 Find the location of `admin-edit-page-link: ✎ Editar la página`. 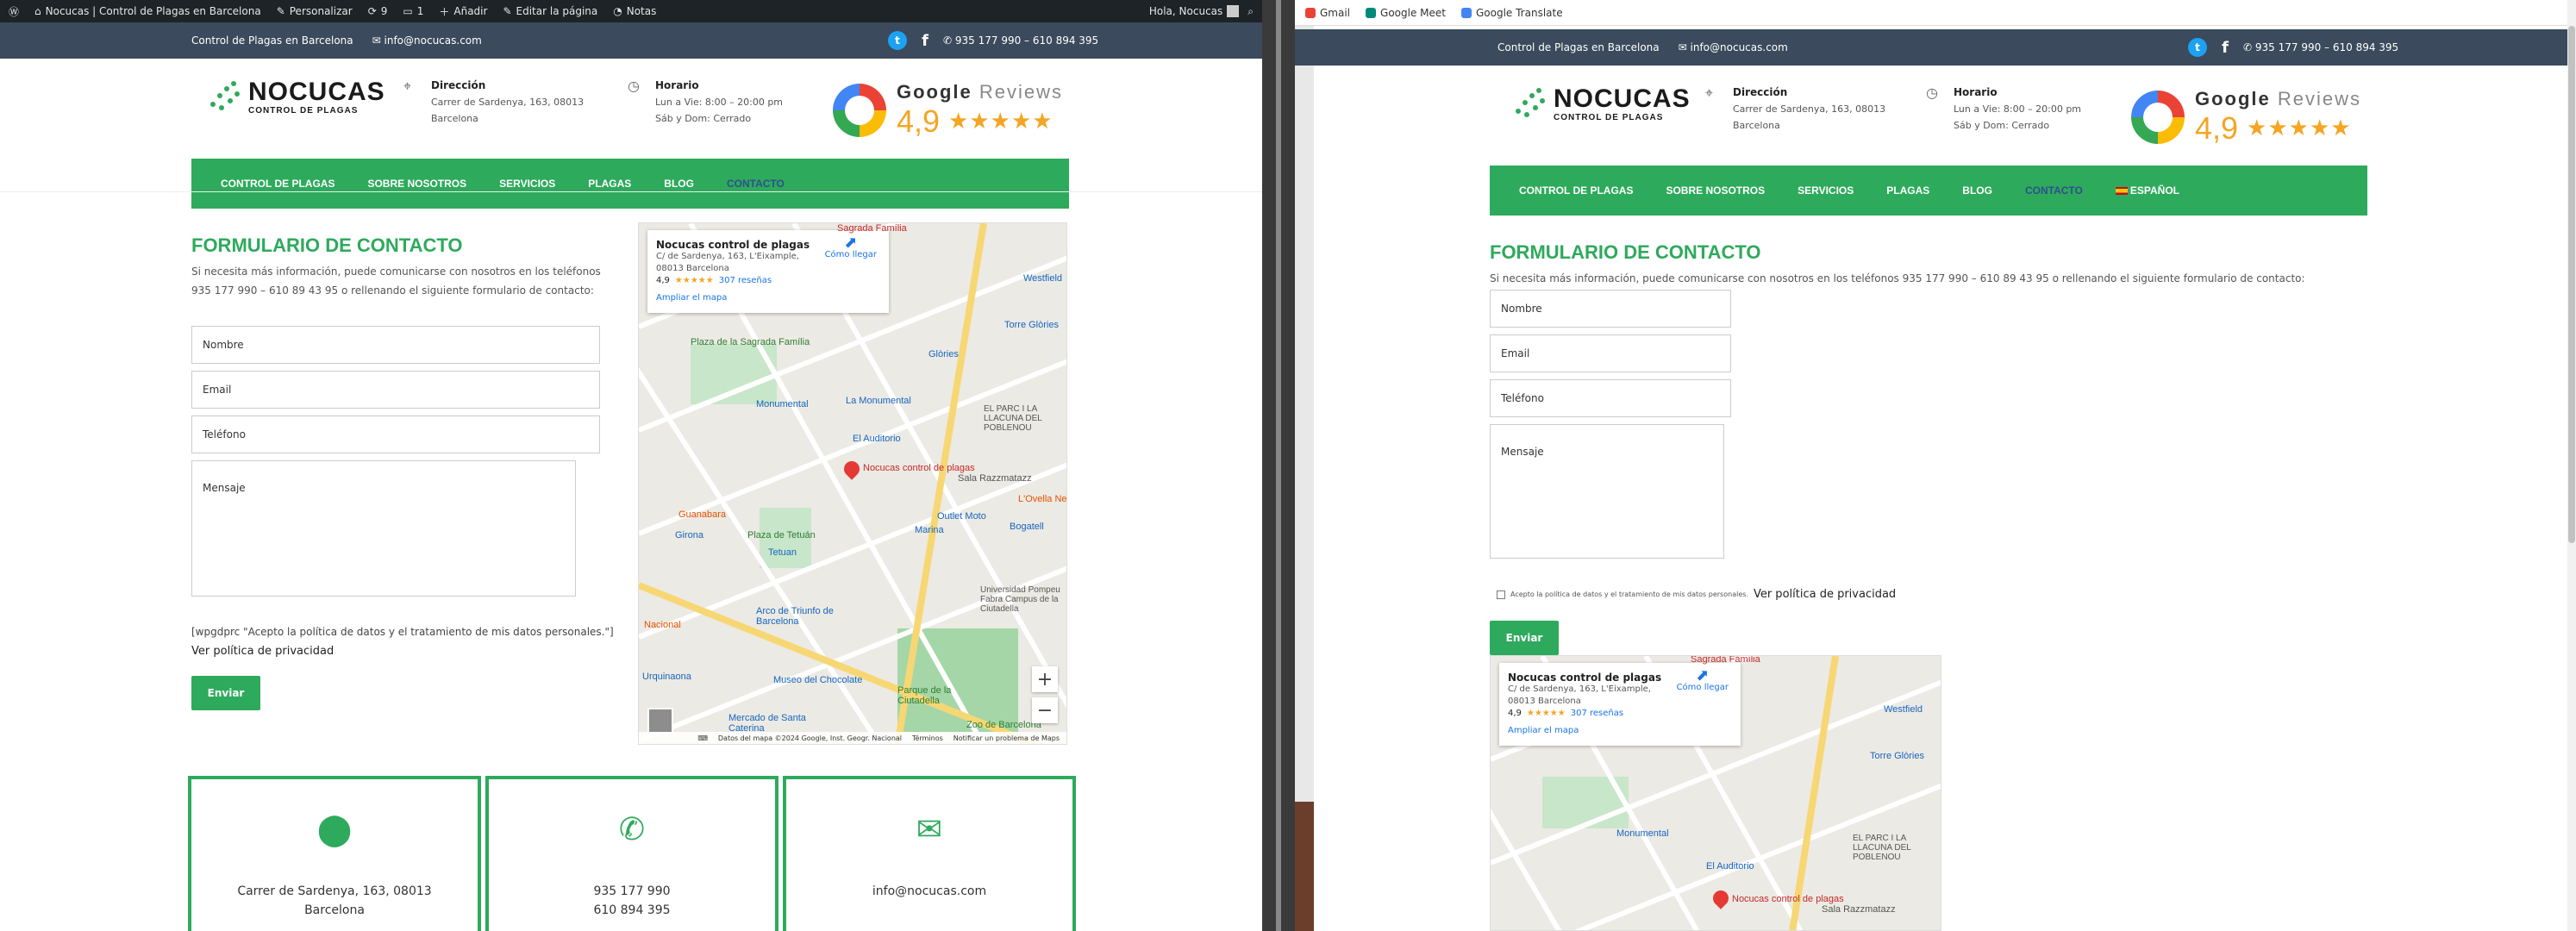

admin-edit-page-link: ✎ Editar la página is located at coordinates (550, 11).